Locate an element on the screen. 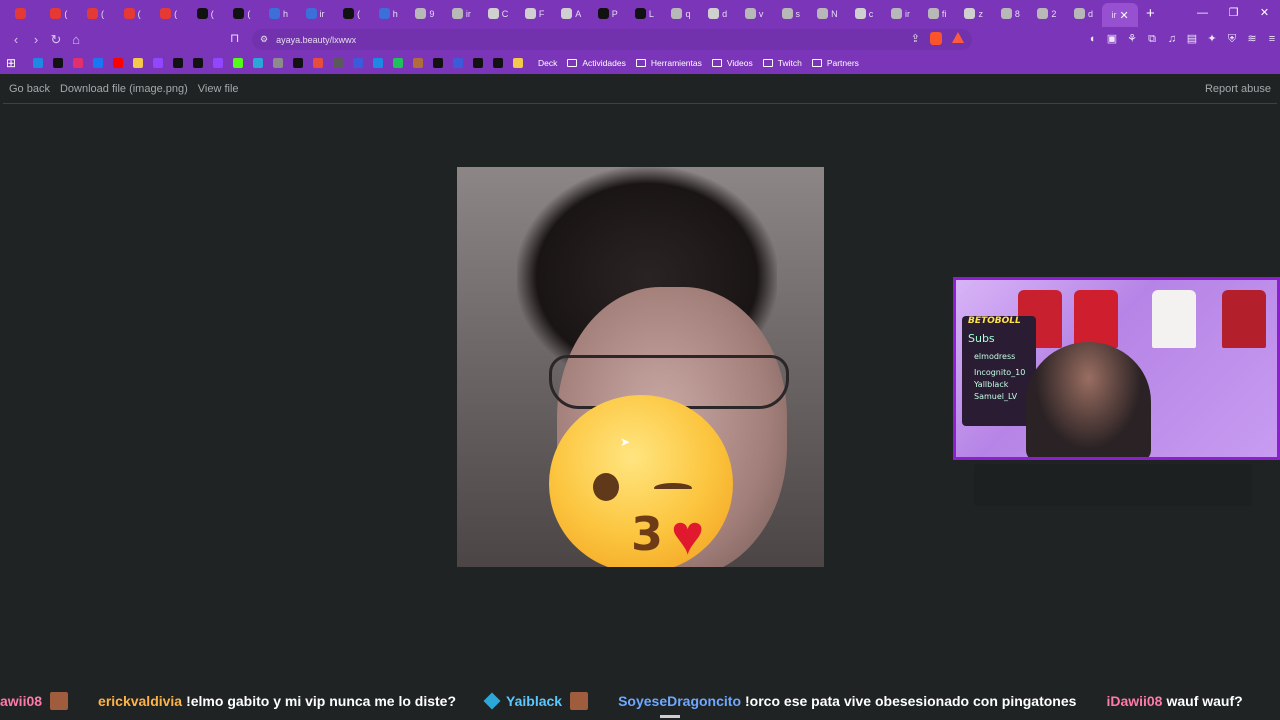 Image resolution: width=1280 pixels, height=720 pixels. browser-tab: 9 is located at coordinates (425, 13).